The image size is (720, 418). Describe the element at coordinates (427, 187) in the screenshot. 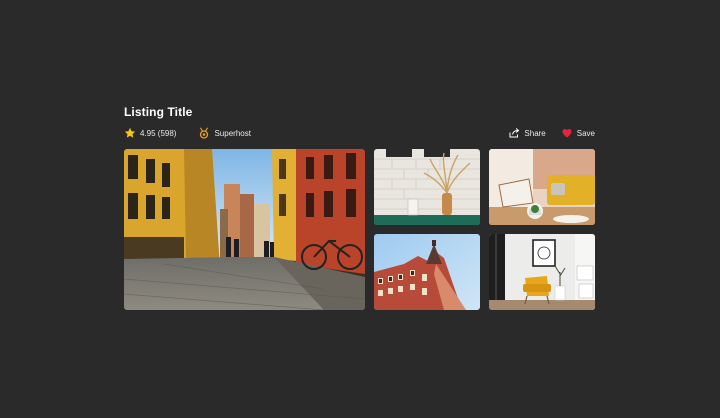

I see `photo-brick-wall` at that location.